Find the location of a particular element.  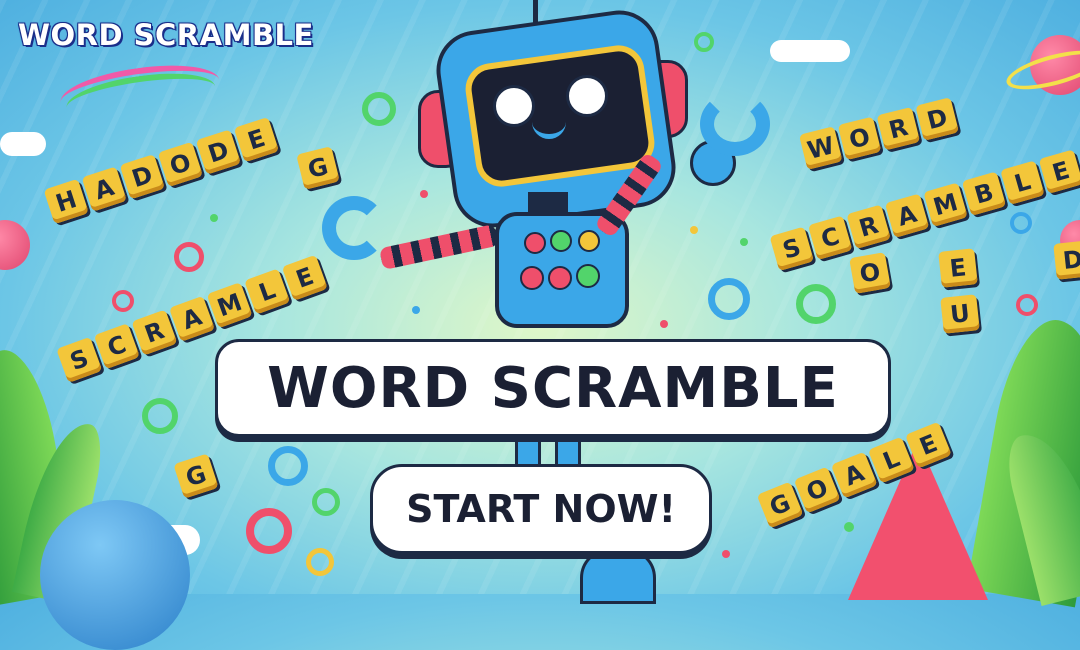

letter-tile: U is located at coordinates (960, 314).